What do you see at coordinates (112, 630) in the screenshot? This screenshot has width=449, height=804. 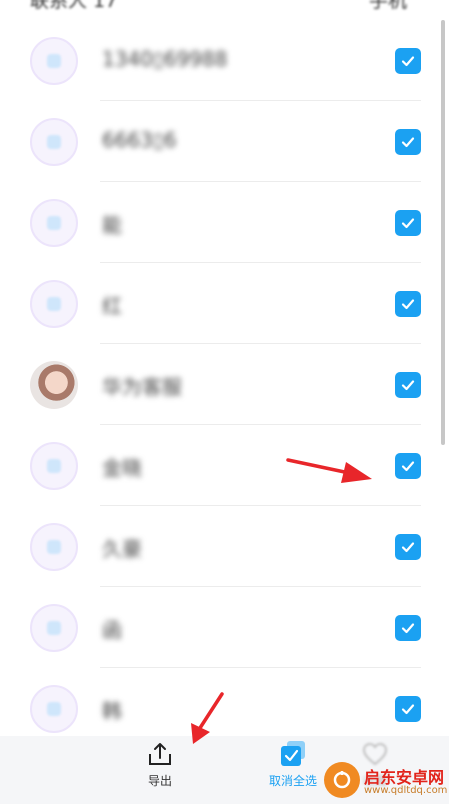 I see `contact-name: 函` at bounding box center [112, 630].